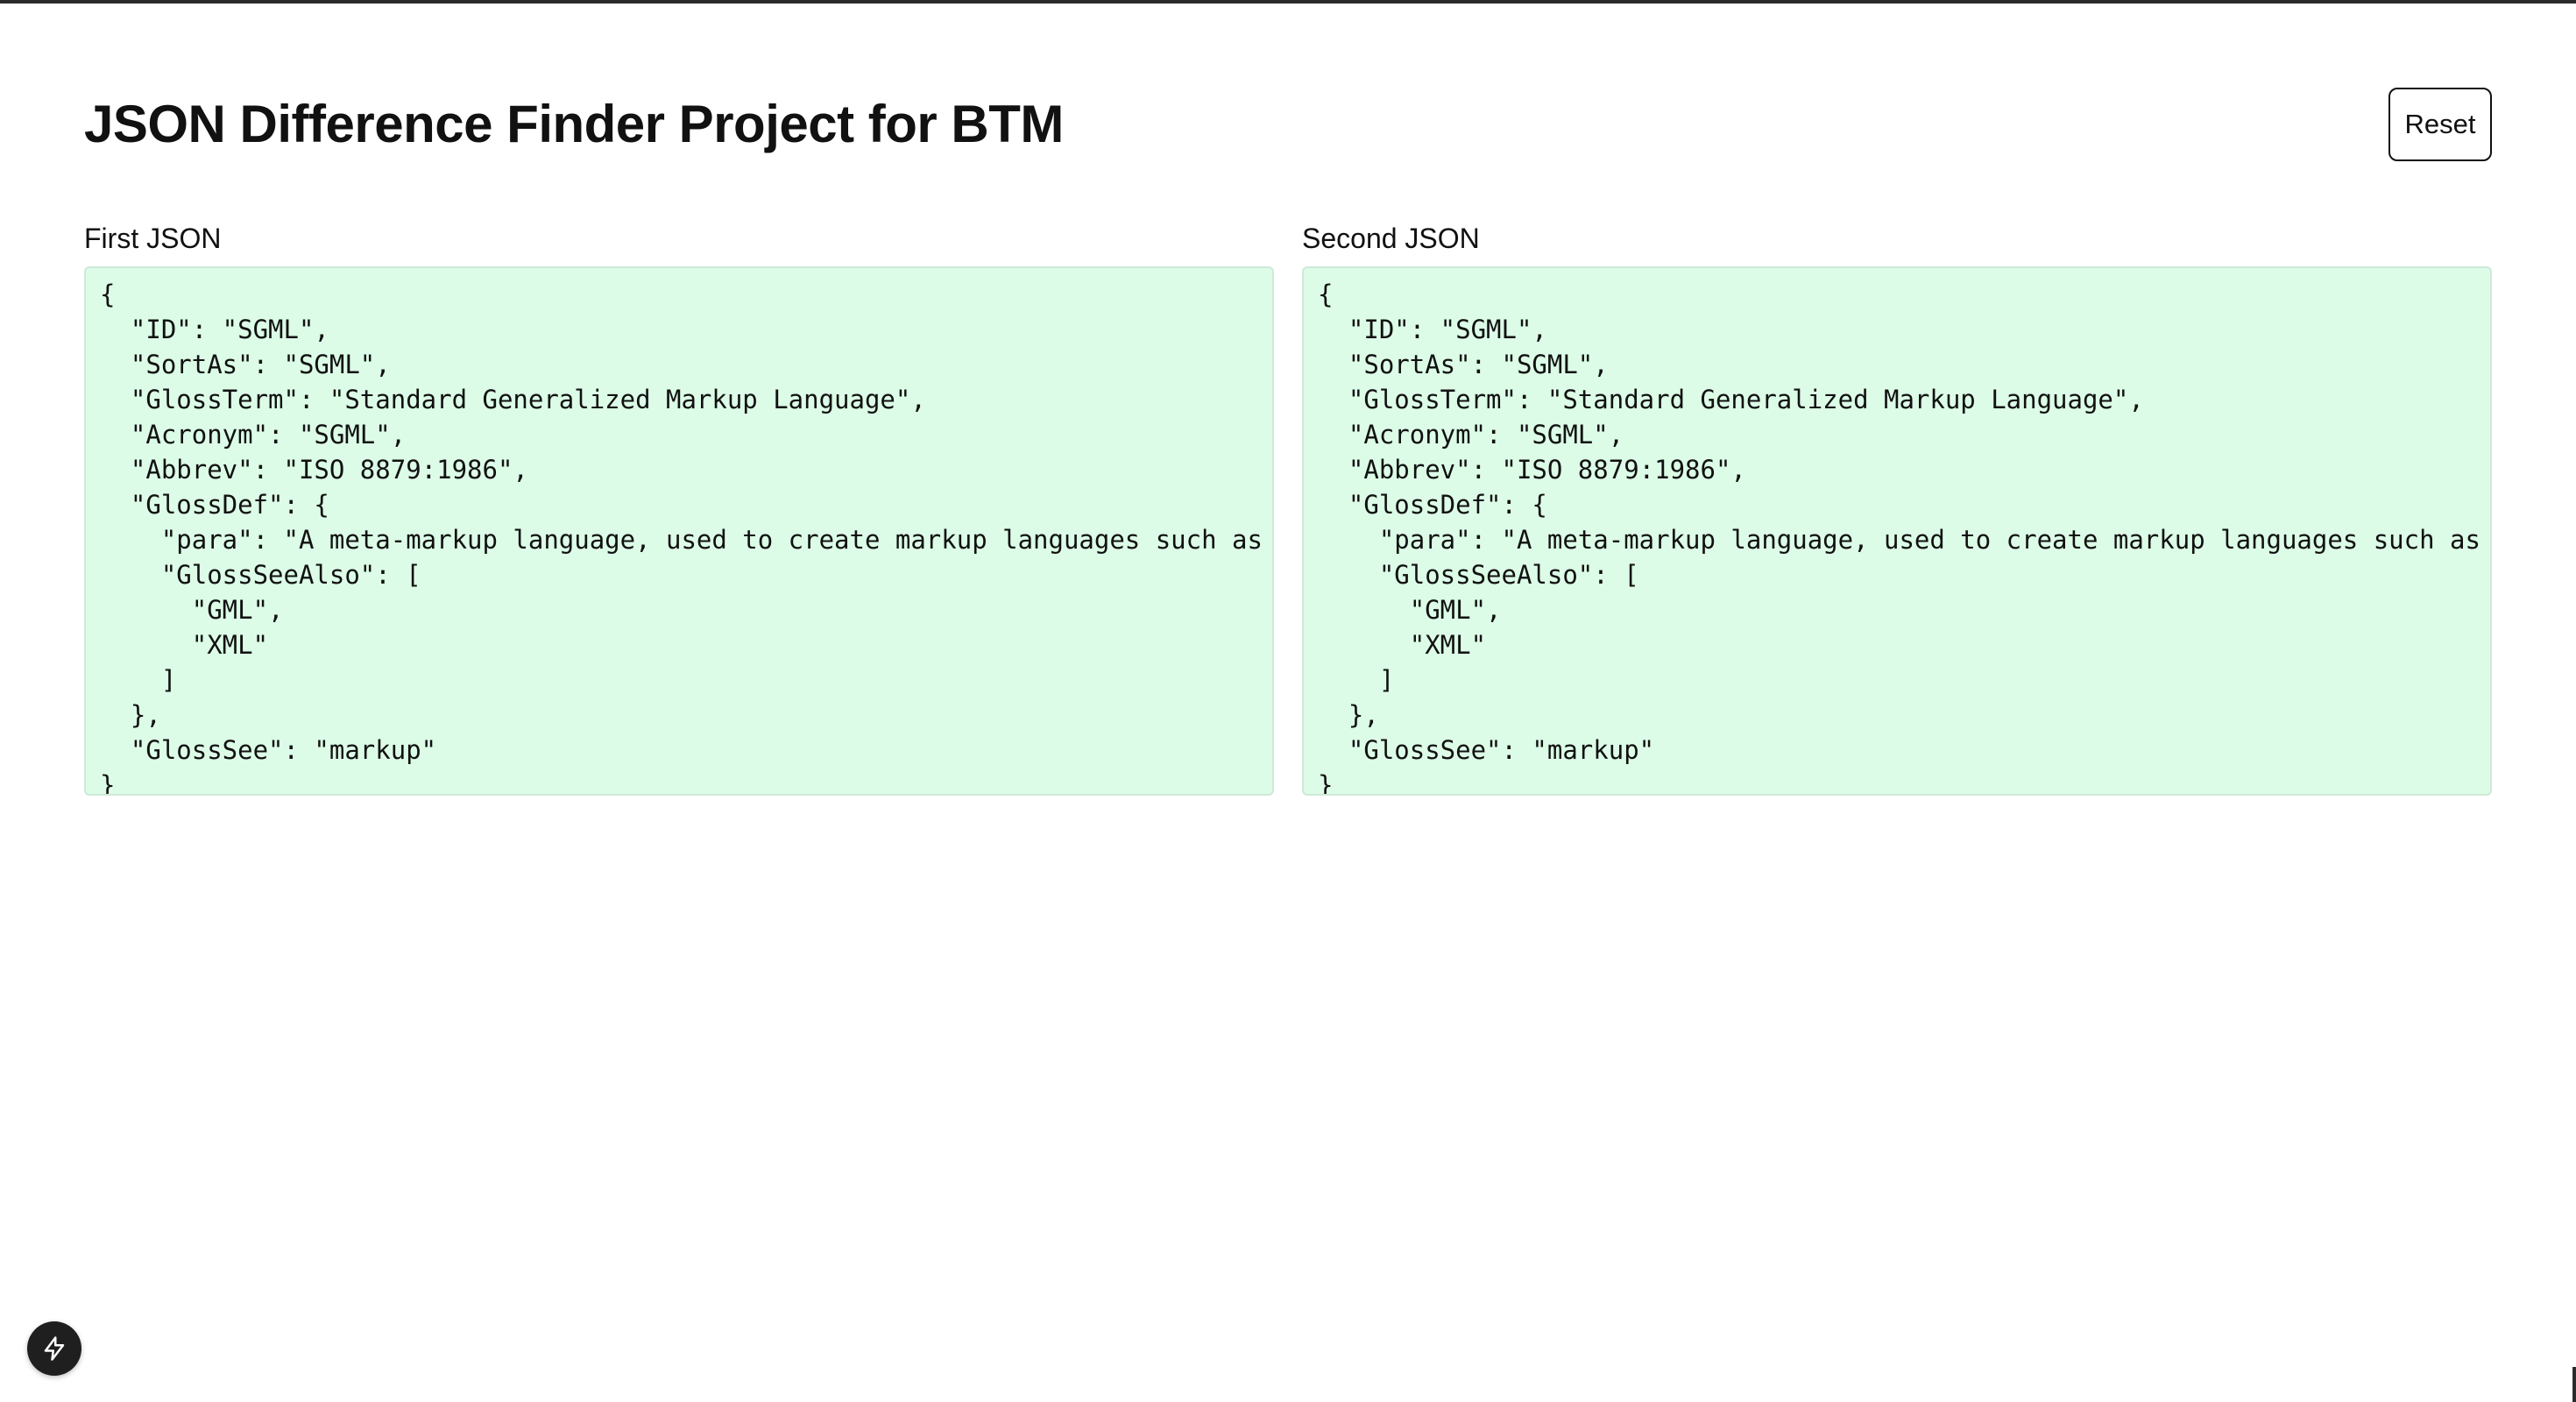  What do you see at coordinates (574, 124) in the screenshot?
I see `page-title: JSON Difference Finder Project for BTM` at bounding box center [574, 124].